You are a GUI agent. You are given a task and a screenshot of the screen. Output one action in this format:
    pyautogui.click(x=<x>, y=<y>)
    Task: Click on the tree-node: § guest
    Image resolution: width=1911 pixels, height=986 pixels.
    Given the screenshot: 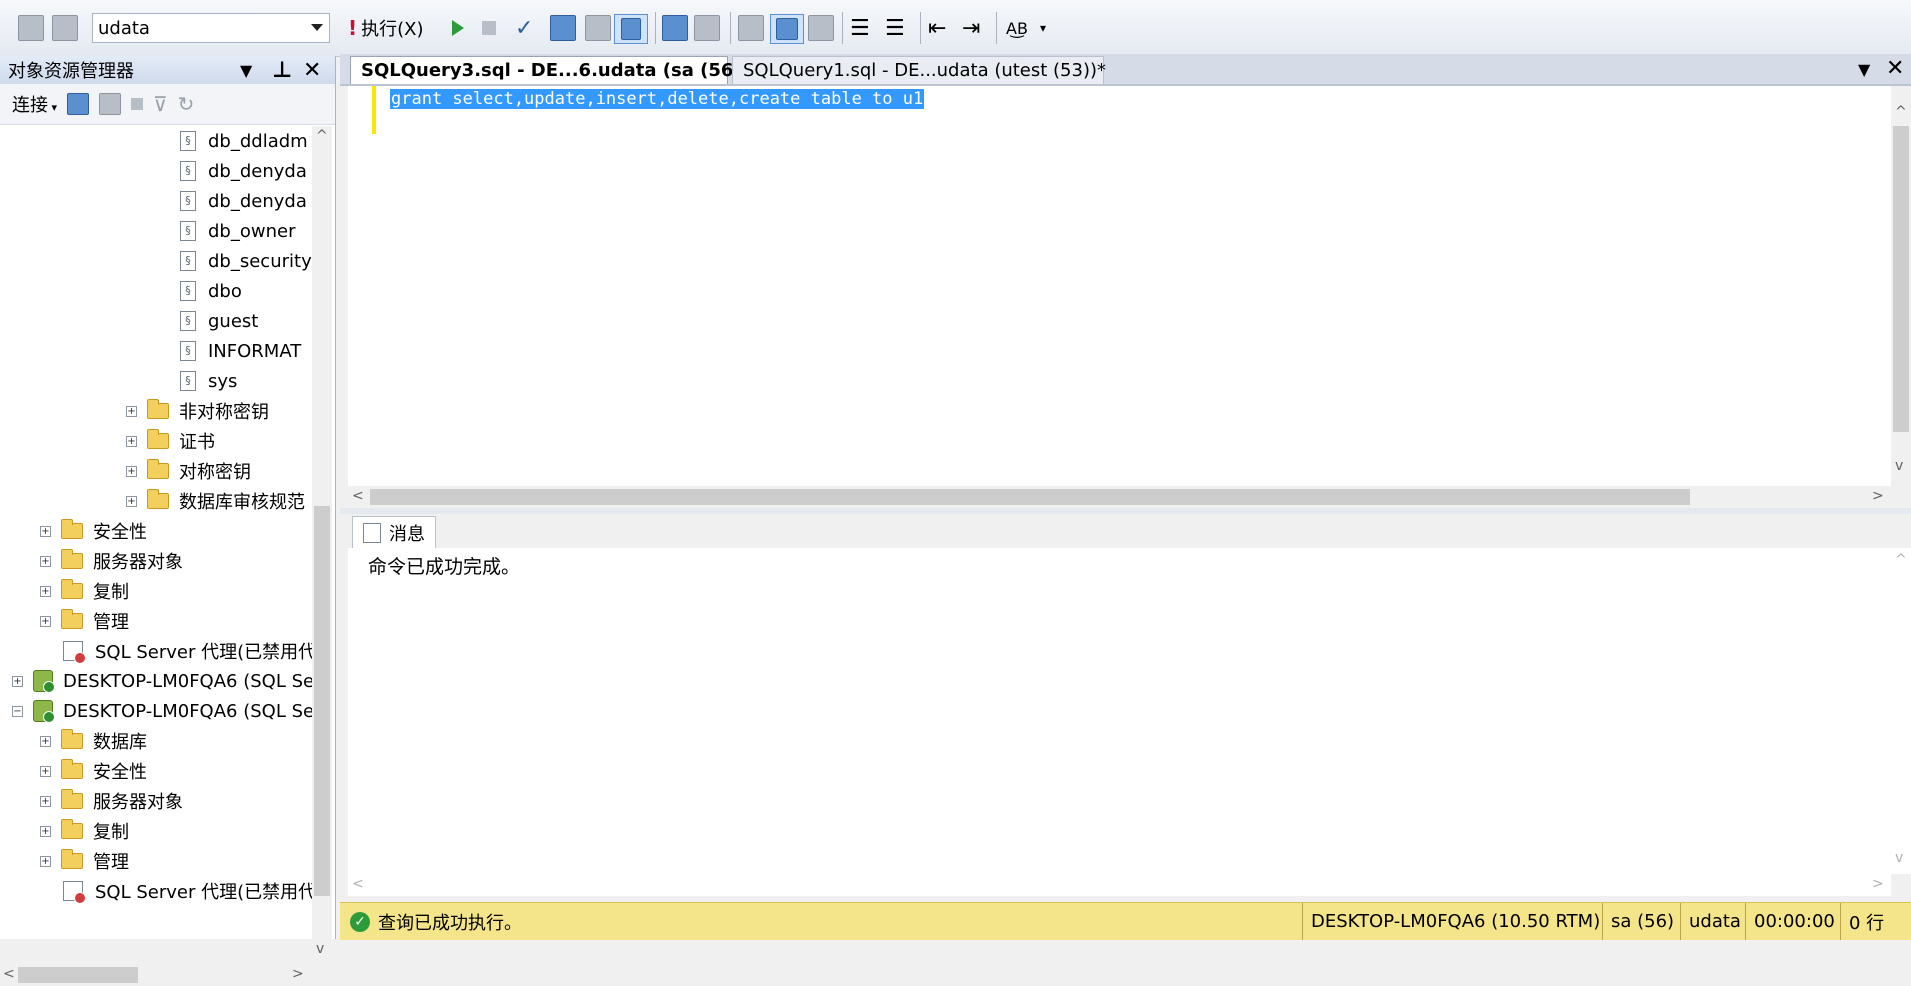 What is the action you would take?
    pyautogui.click(x=219, y=321)
    